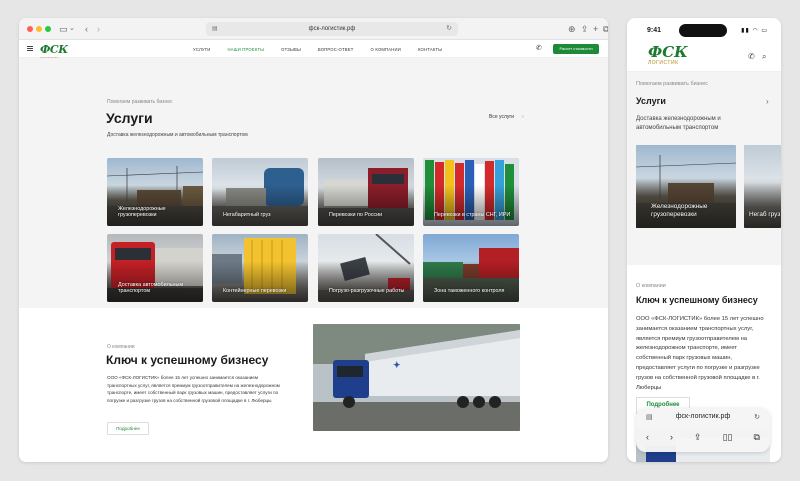  I want to click on nav-item-about: О компании, so click(386, 49).